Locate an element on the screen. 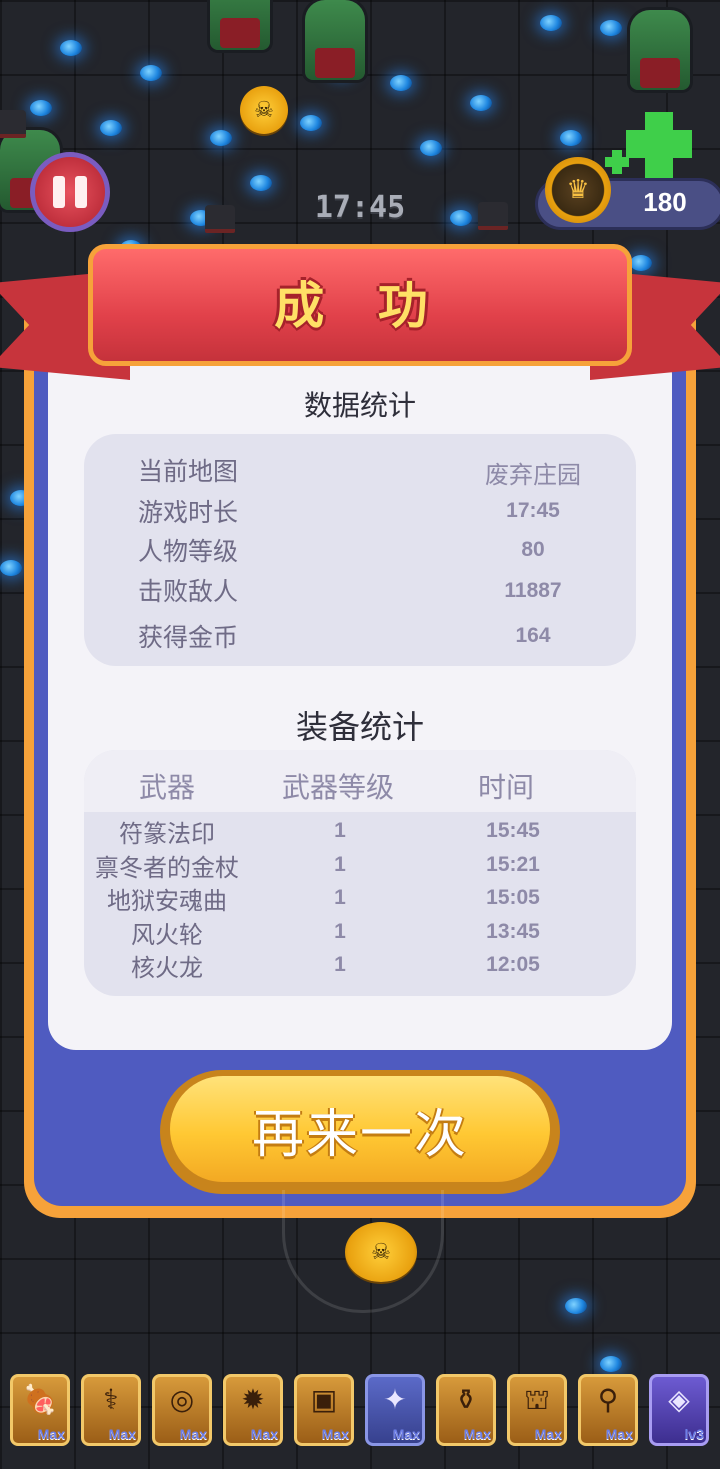  game-timer: 17:45 is located at coordinates (360, 207).